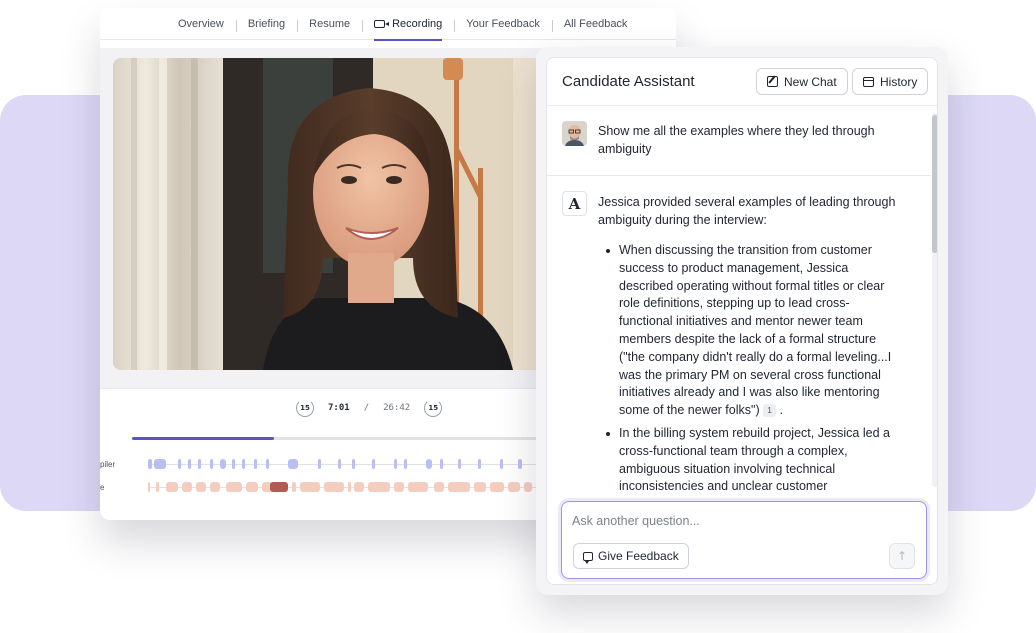 This screenshot has height=633, width=1036. I want to click on give-feedback-button: Give Feedback, so click(631, 556).